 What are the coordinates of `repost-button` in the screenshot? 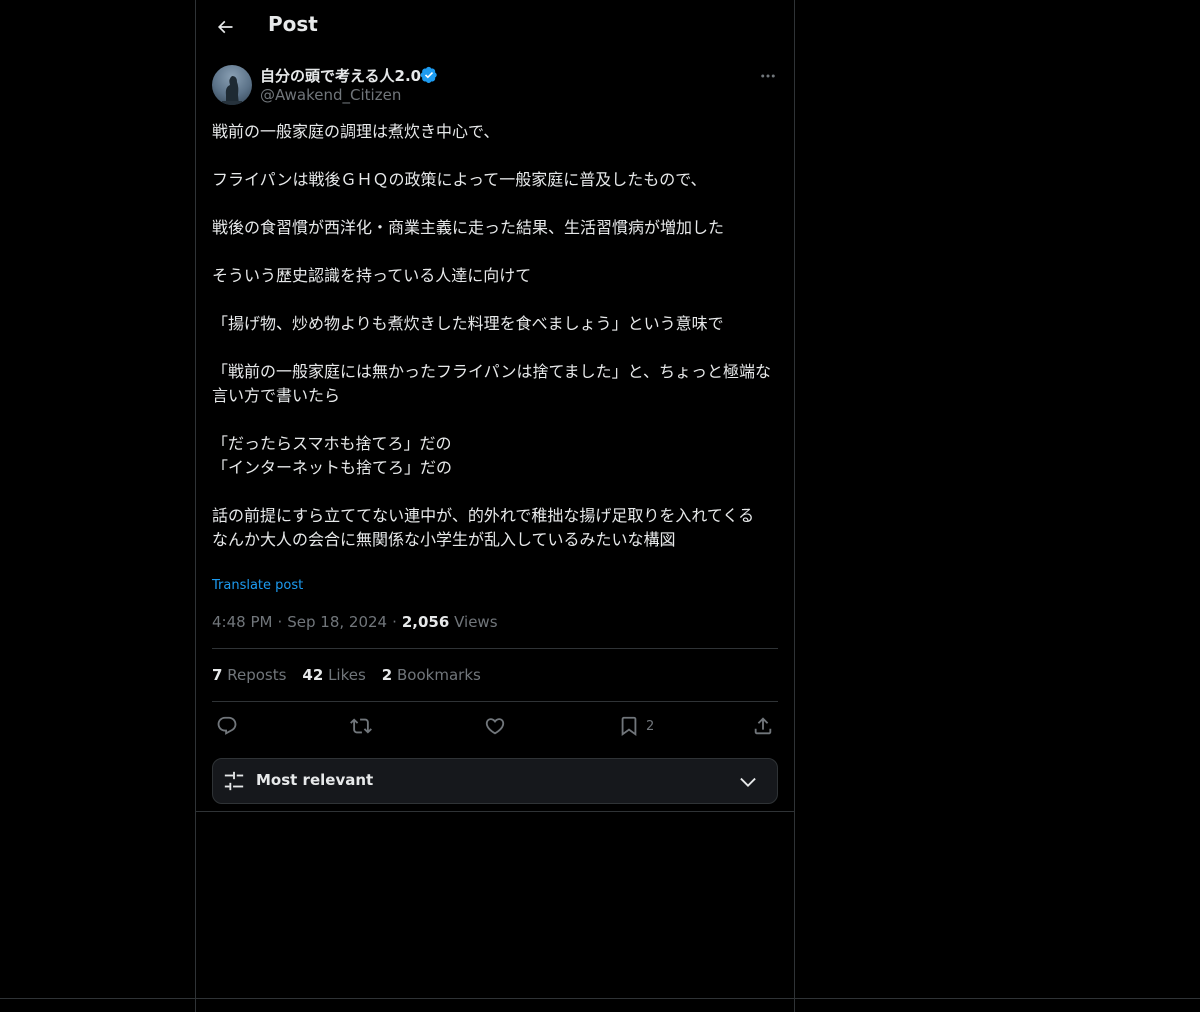 It's located at (361, 726).